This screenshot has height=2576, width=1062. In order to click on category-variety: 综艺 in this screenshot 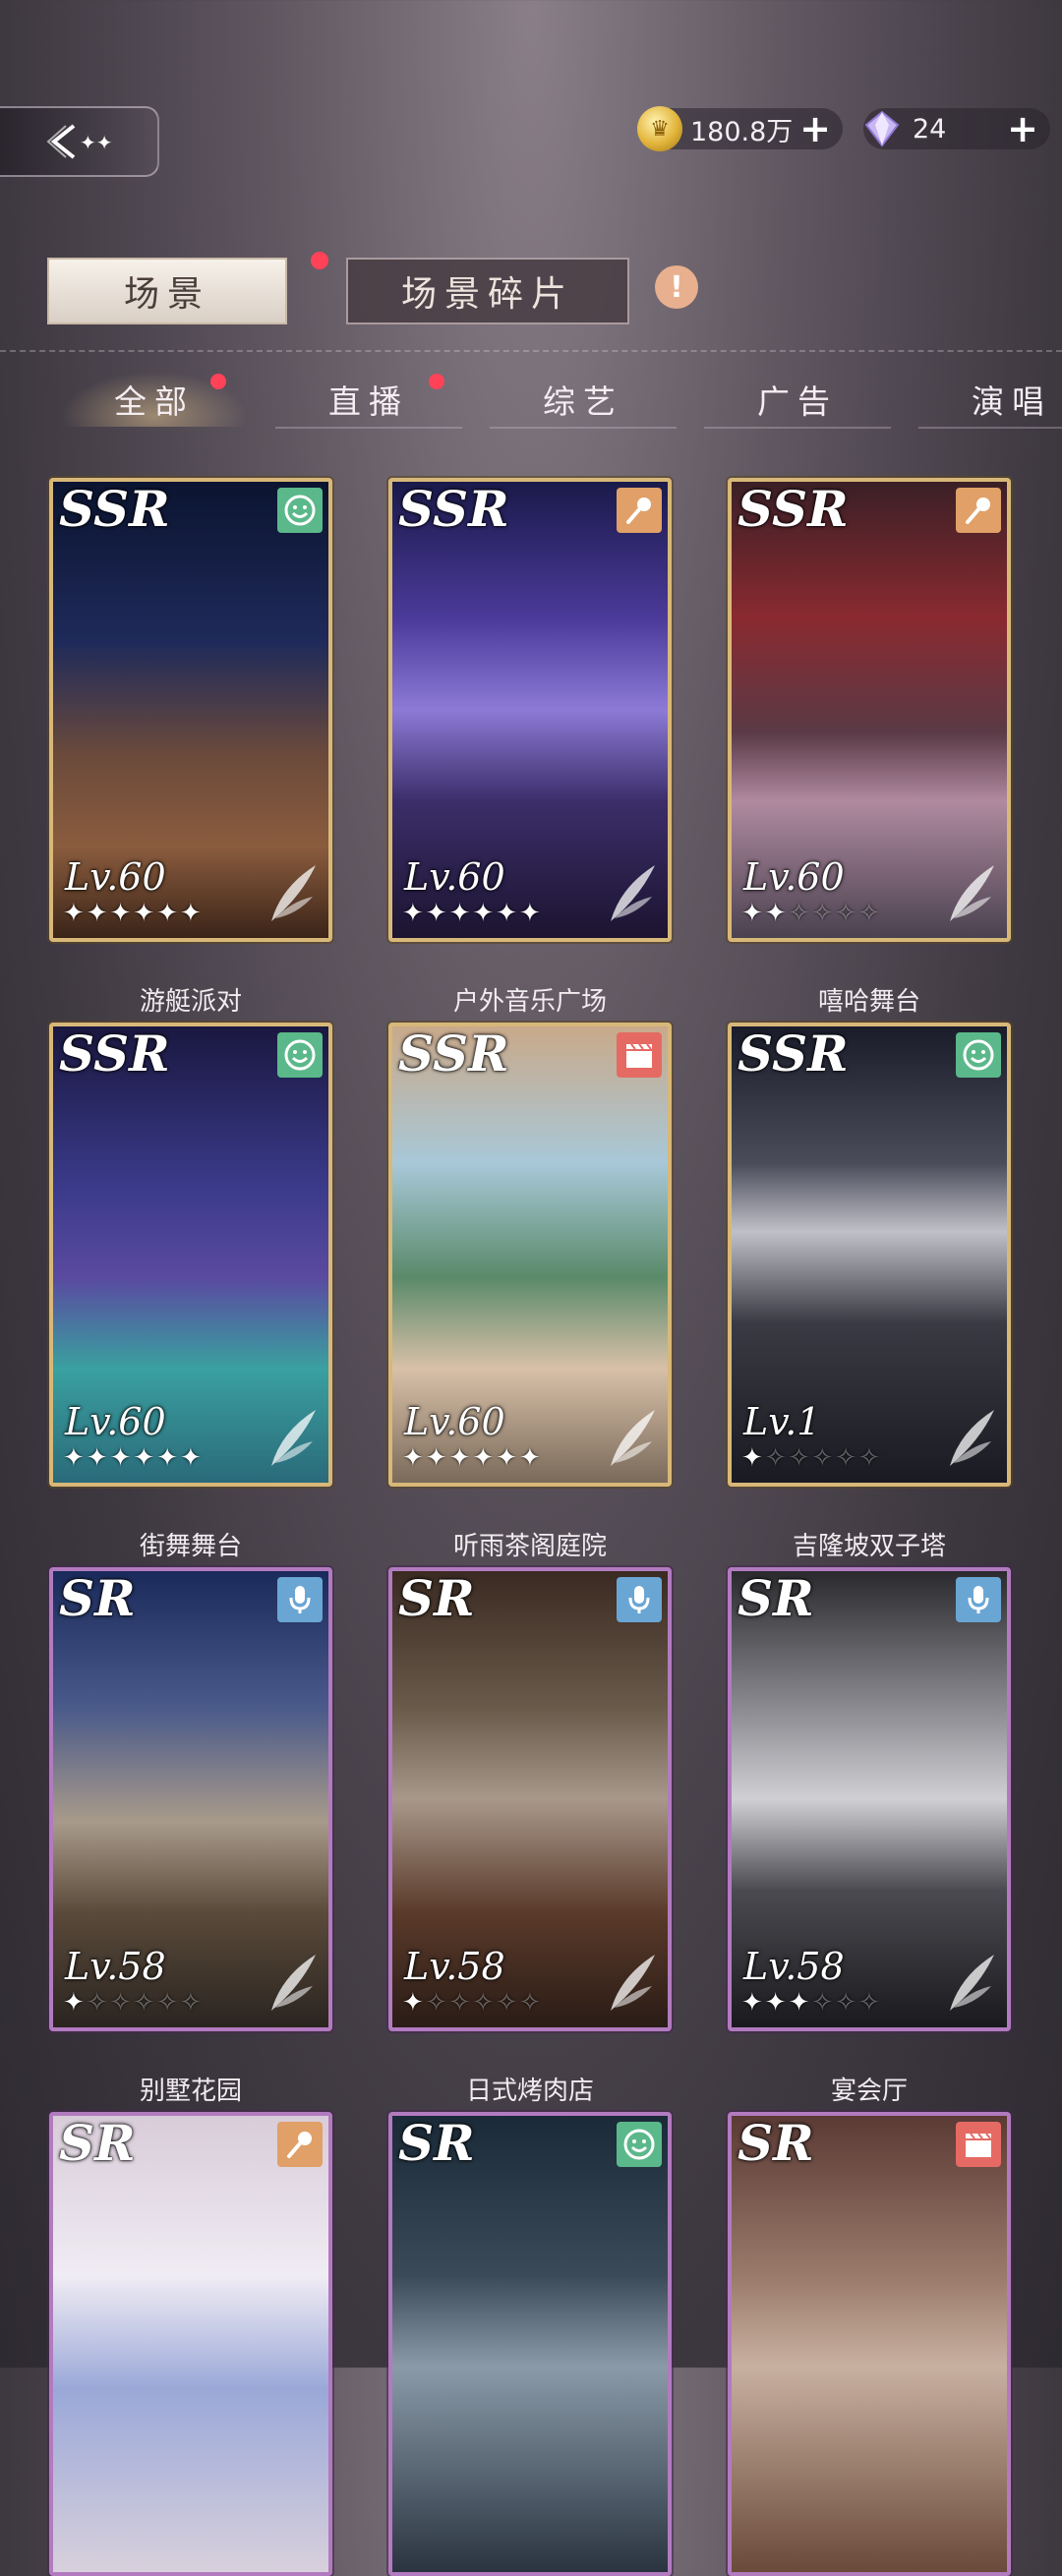, I will do `click(583, 400)`.